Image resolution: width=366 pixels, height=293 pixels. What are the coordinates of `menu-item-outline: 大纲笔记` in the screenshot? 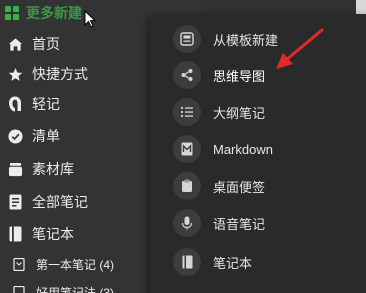 It's located at (268, 112).